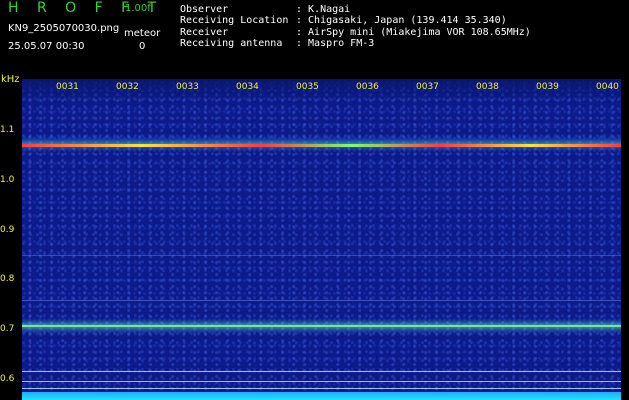 The height and width of the screenshot is (400, 629). Describe the element at coordinates (67, 87) in the screenshot. I see `x-tick-label: 0031` at that location.